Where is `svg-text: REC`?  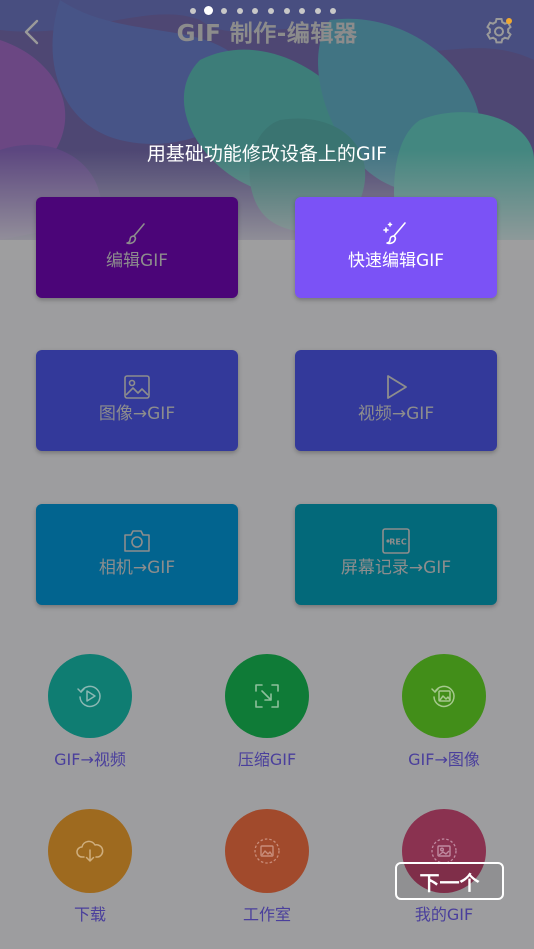
svg-text: REC is located at coordinates (398, 542).